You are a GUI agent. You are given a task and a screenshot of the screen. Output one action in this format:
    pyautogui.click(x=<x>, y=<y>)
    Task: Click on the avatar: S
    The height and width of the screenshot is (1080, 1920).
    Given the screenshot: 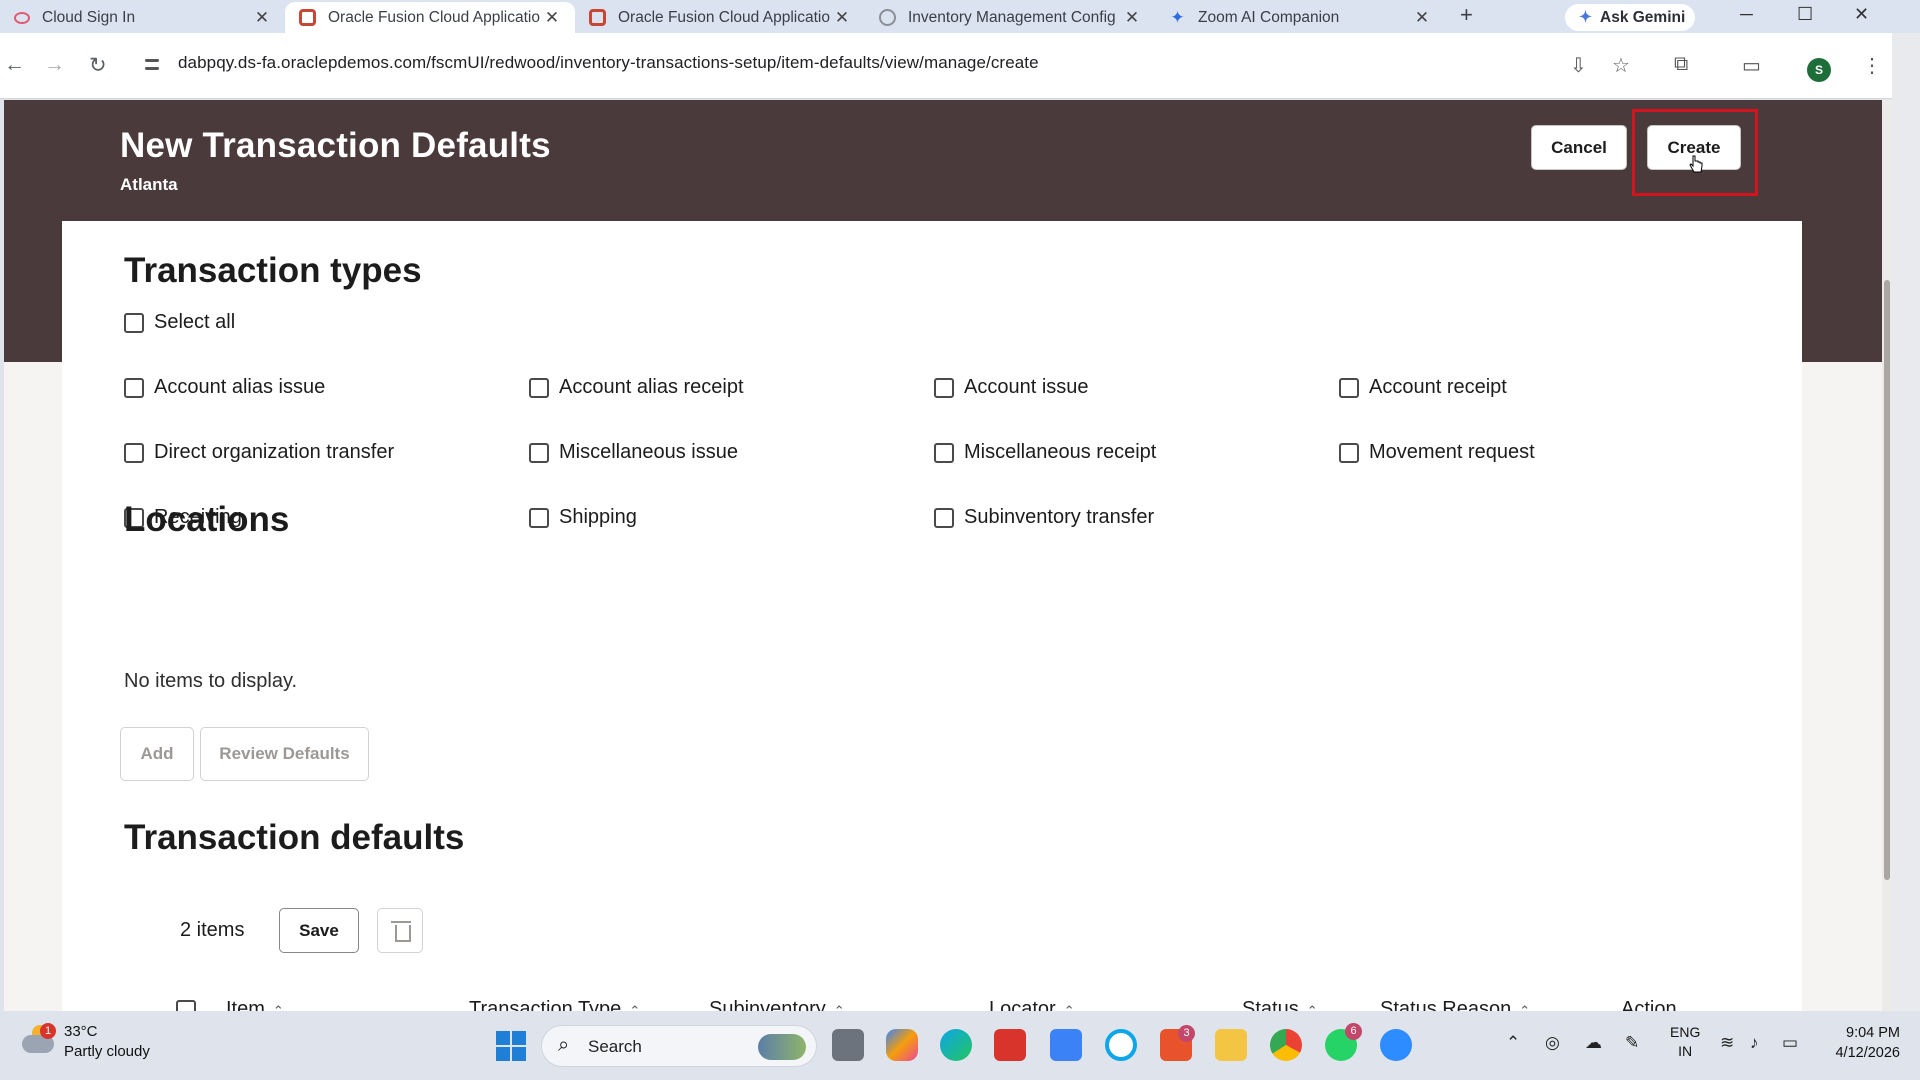 What is the action you would take?
    pyautogui.click(x=1819, y=70)
    